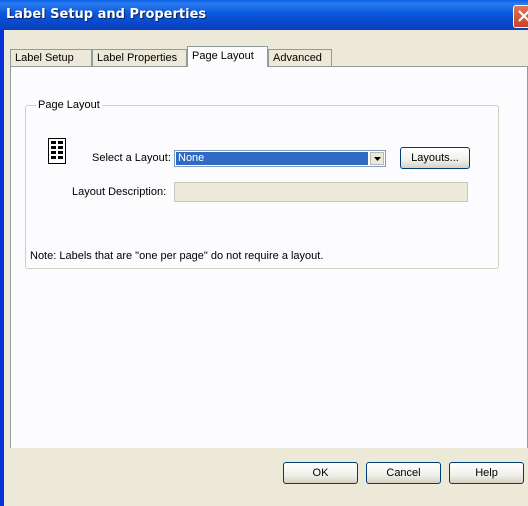 Image resolution: width=528 pixels, height=506 pixels. I want to click on layout-select-dropdown-button, so click(377, 158).